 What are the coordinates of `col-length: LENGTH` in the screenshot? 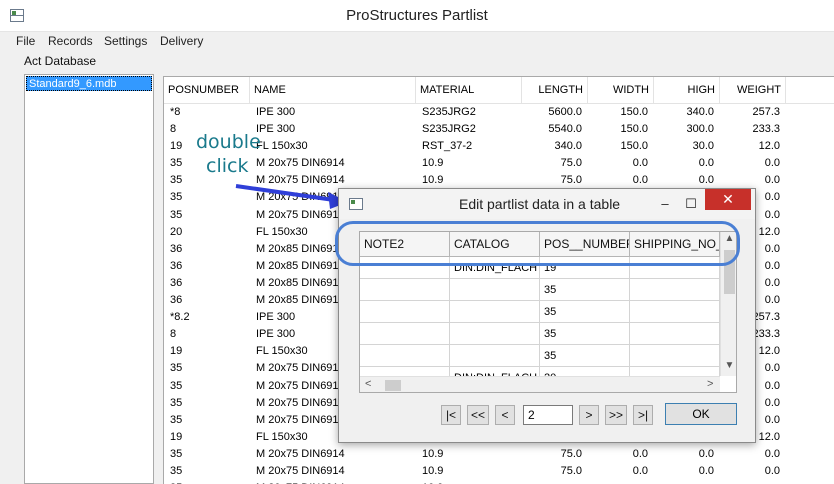 It's located at (555, 90).